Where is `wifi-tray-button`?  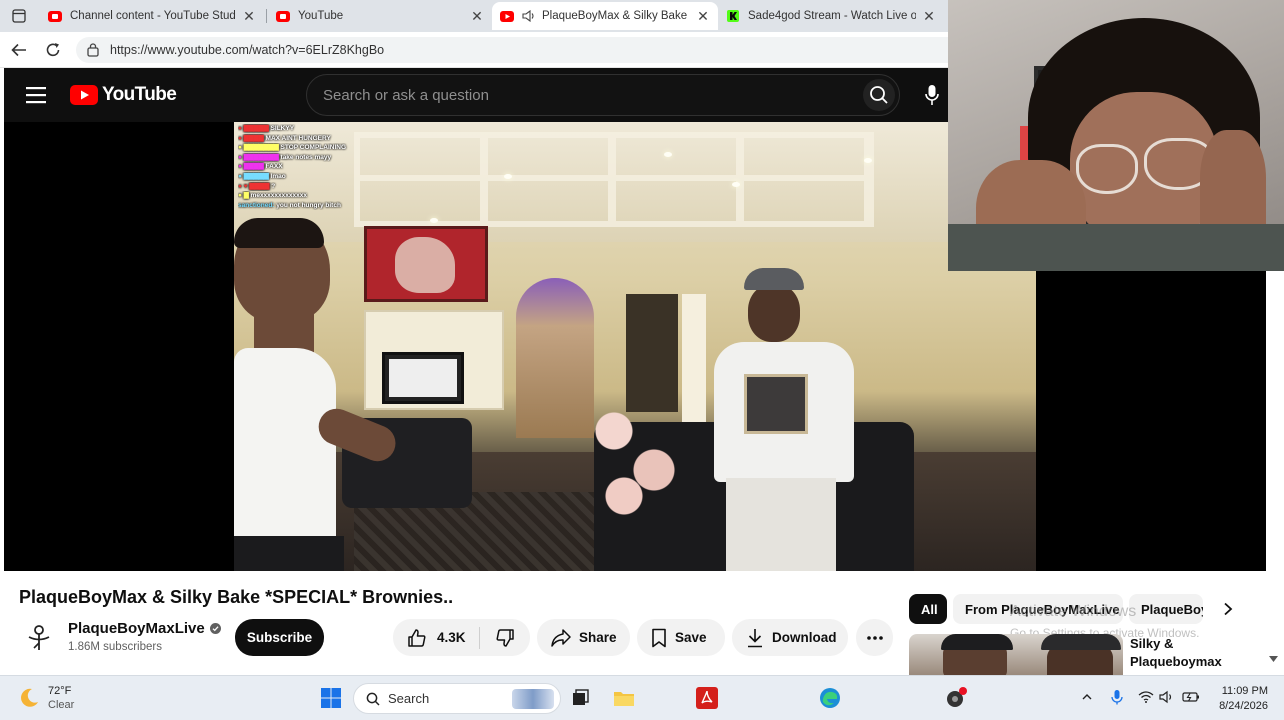
wifi-tray-button is located at coordinates (1146, 697).